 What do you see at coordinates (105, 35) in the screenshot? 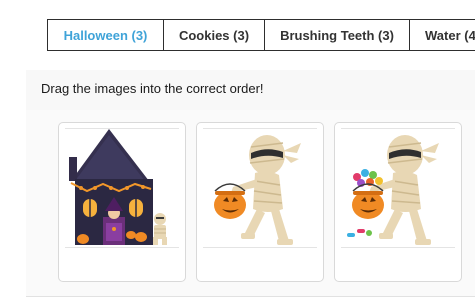
I see `tab-halloween: Halloween (3)` at bounding box center [105, 35].